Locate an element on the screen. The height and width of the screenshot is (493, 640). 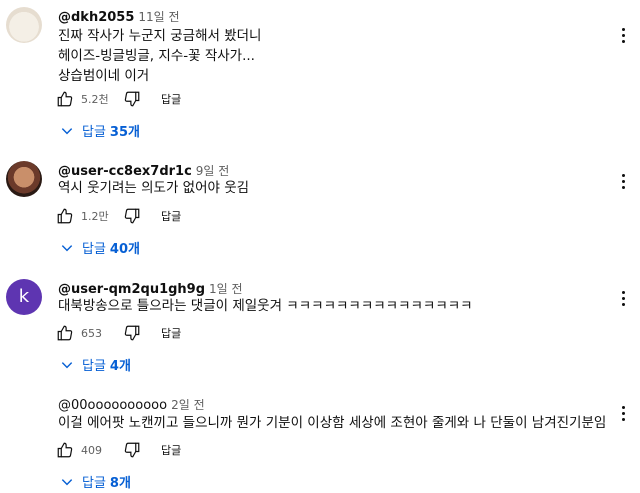
comment-text: 역시 웃기려는 의도가 없어야 웃김 is located at coordinates (153, 188).